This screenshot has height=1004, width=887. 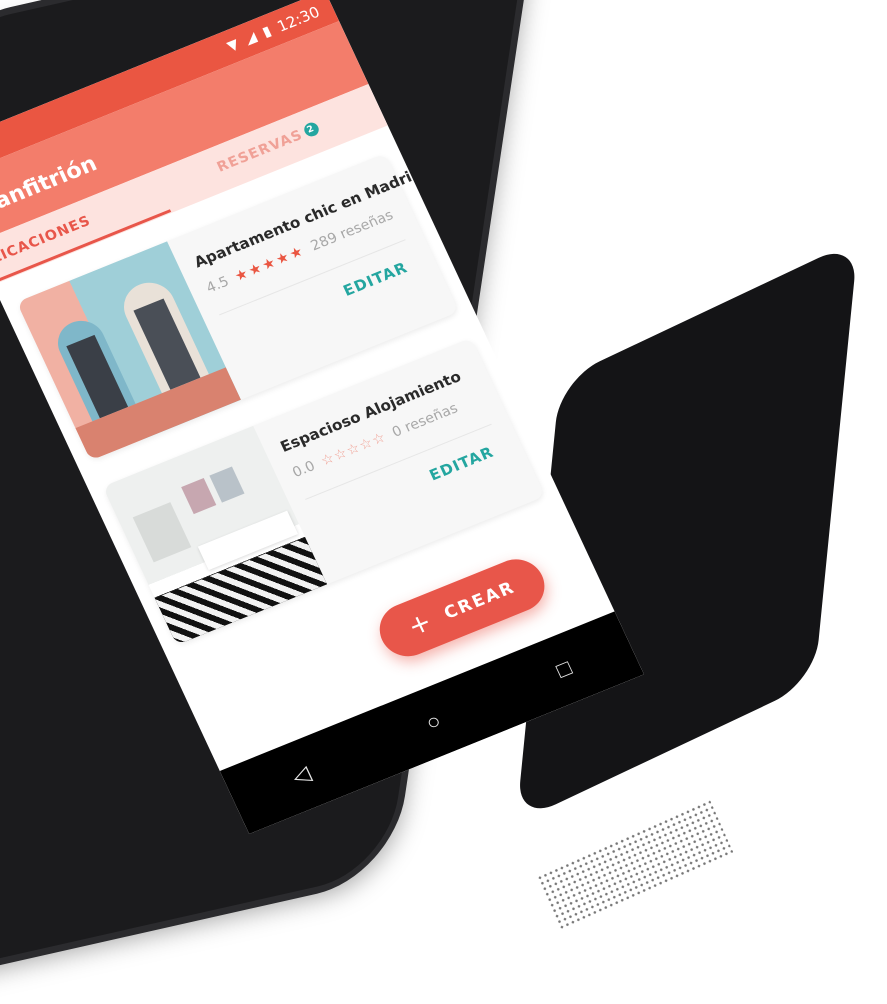 I want to click on plus-icon: +, so click(x=421, y=624).